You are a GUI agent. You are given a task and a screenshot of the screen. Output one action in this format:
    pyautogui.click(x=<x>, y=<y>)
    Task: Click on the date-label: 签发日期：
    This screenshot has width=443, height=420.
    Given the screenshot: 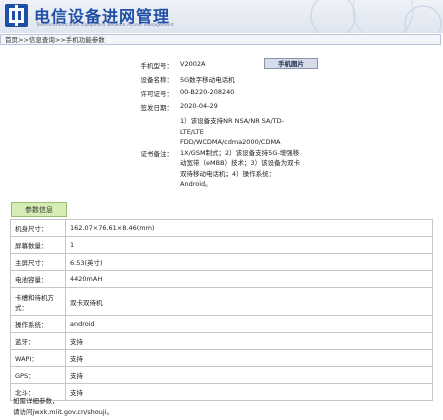 What is the action you would take?
    pyautogui.click(x=157, y=108)
    